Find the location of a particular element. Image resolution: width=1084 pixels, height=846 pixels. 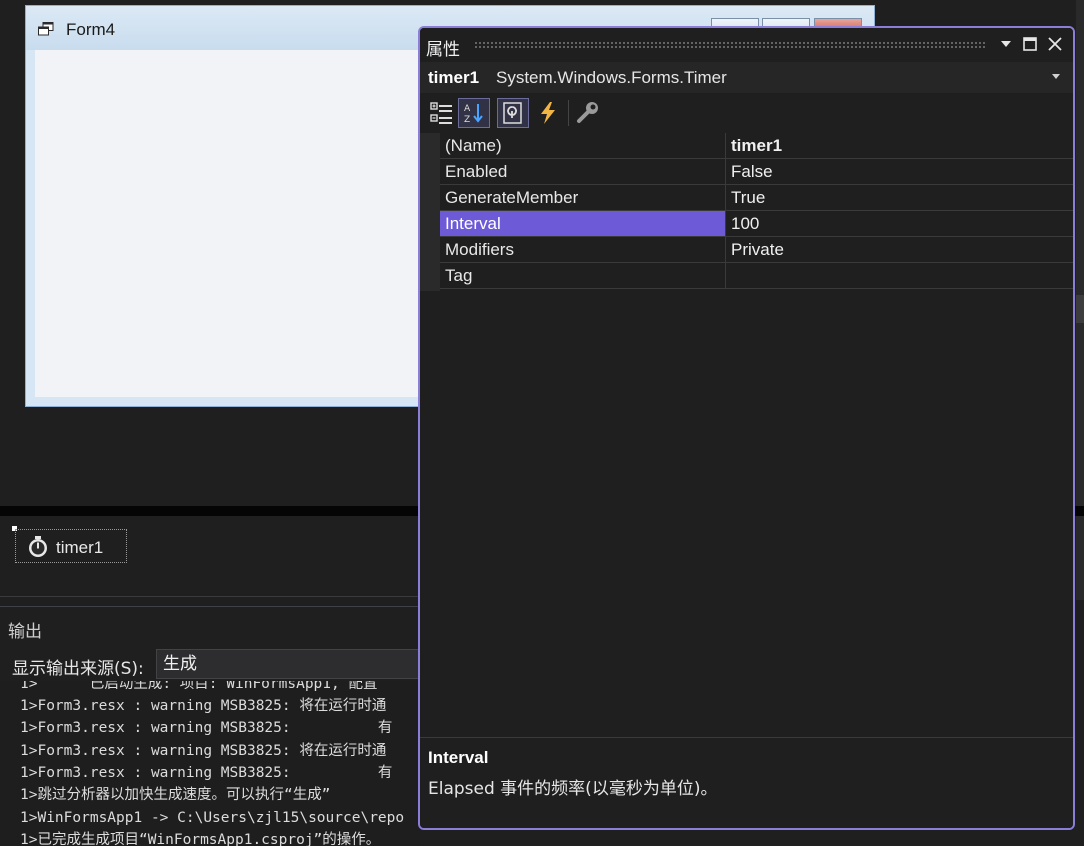

close-icon is located at coordinates (1055, 44).